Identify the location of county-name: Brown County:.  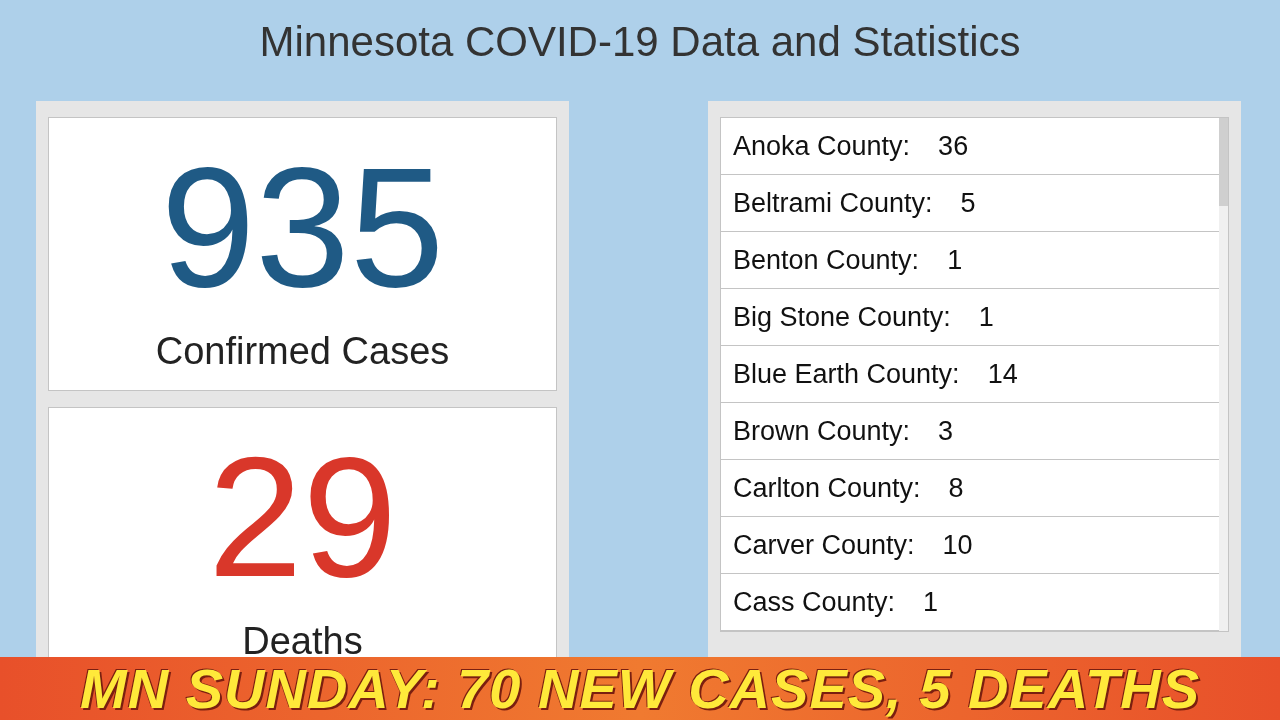
(822, 431).